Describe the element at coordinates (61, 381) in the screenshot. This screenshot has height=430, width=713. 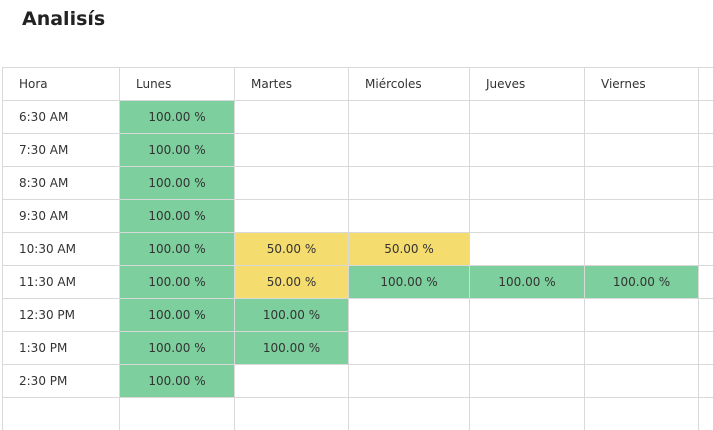
I see `hour-cell: 2:30 PM` at that location.